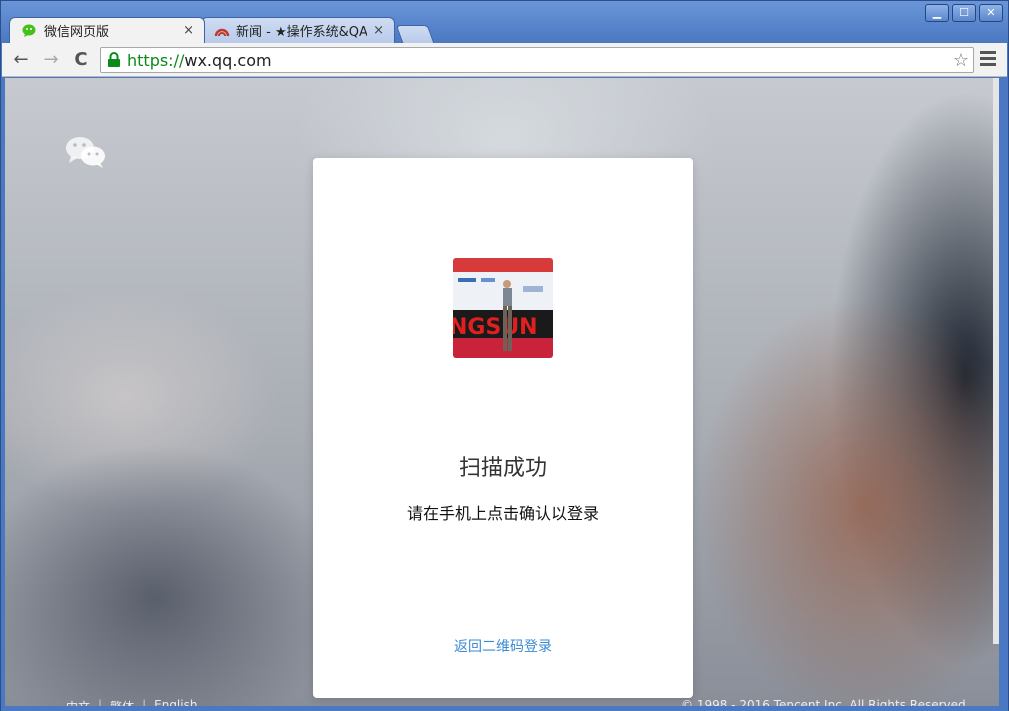  Describe the element at coordinates (937, 13) in the screenshot. I see `minimize-button: ▁` at that location.